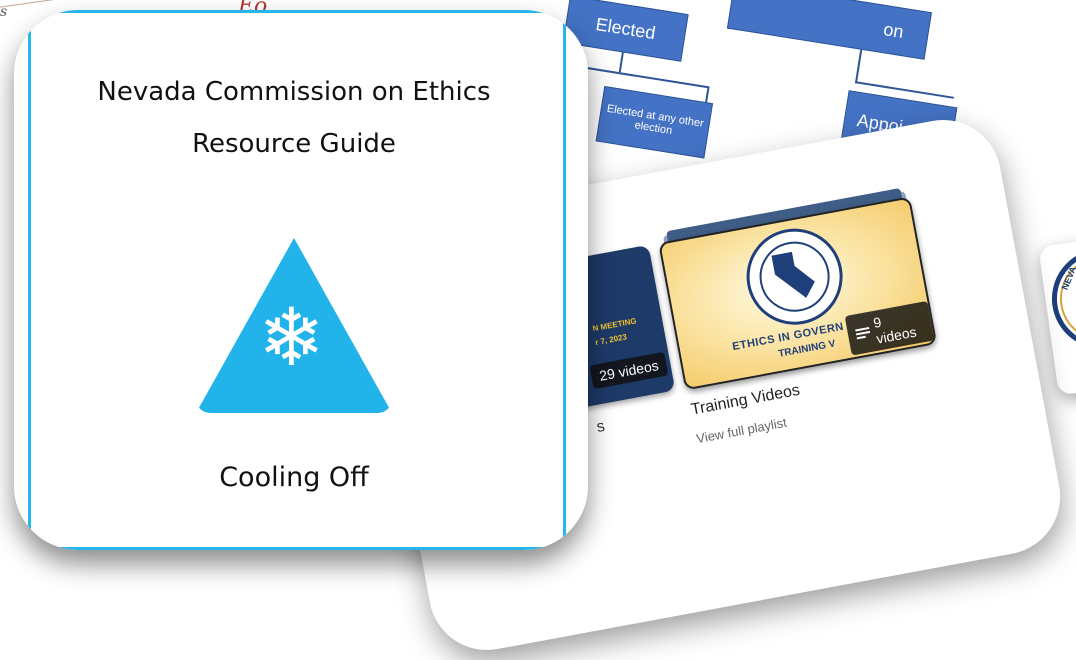 The width and height of the screenshot is (1076, 660). Describe the element at coordinates (741, 430) in the screenshot. I see `view-full-playlist-link: View full playlist` at that location.